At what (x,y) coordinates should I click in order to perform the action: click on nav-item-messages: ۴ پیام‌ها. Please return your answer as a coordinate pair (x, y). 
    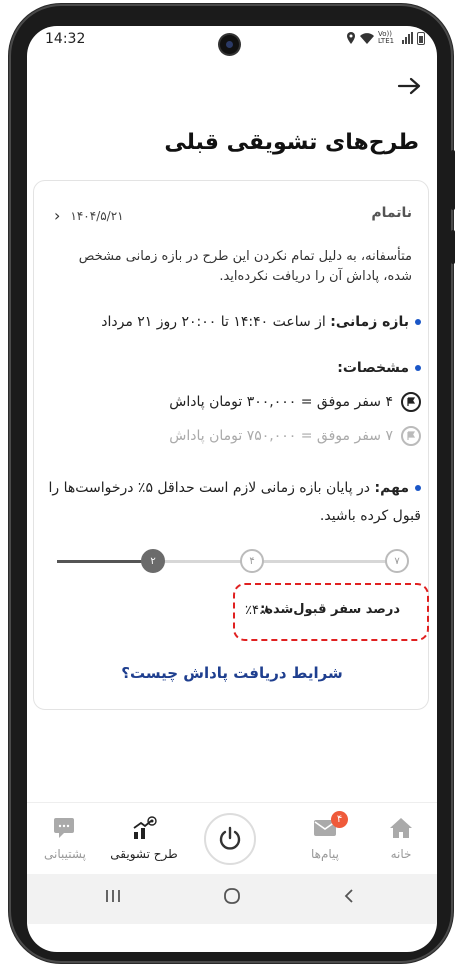
    Looking at the image, I should click on (325, 836).